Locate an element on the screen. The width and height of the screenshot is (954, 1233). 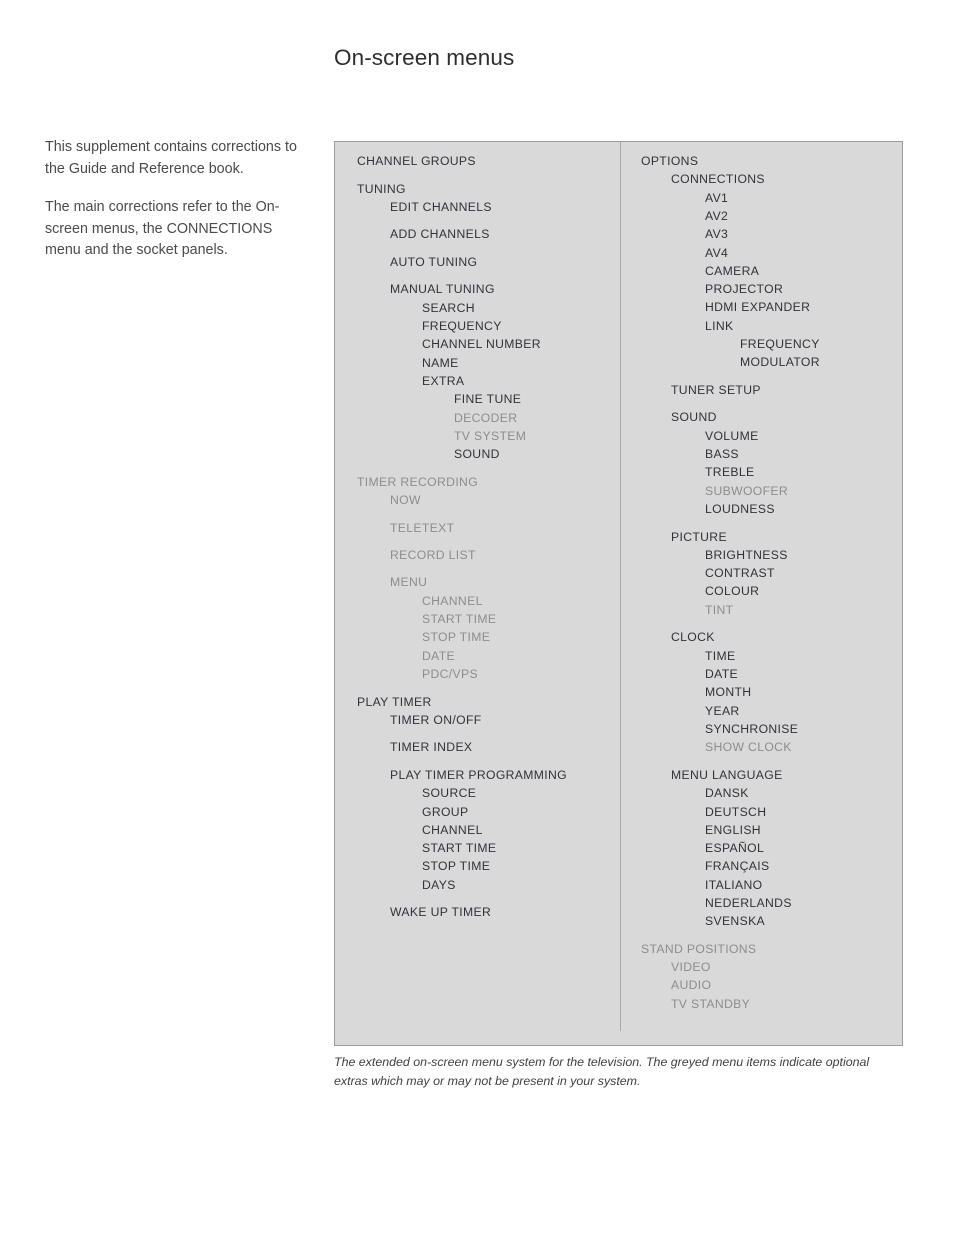
menu-item-channel-groups: CHANNEL GROUPS is located at coordinates (416, 161).